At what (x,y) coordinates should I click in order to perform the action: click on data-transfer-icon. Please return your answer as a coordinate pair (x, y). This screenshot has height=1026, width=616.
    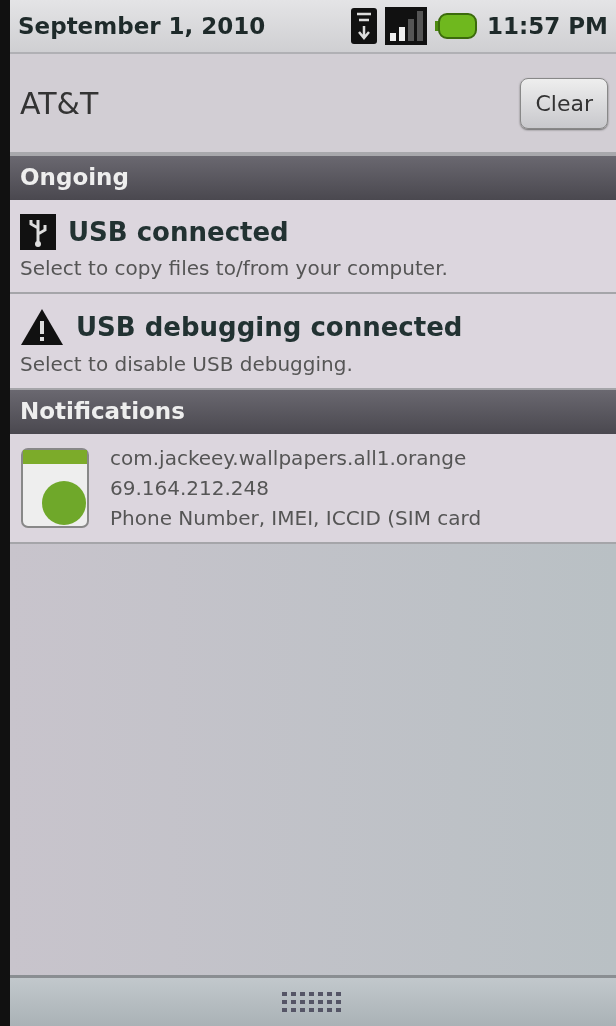
    Looking at the image, I should click on (364, 26).